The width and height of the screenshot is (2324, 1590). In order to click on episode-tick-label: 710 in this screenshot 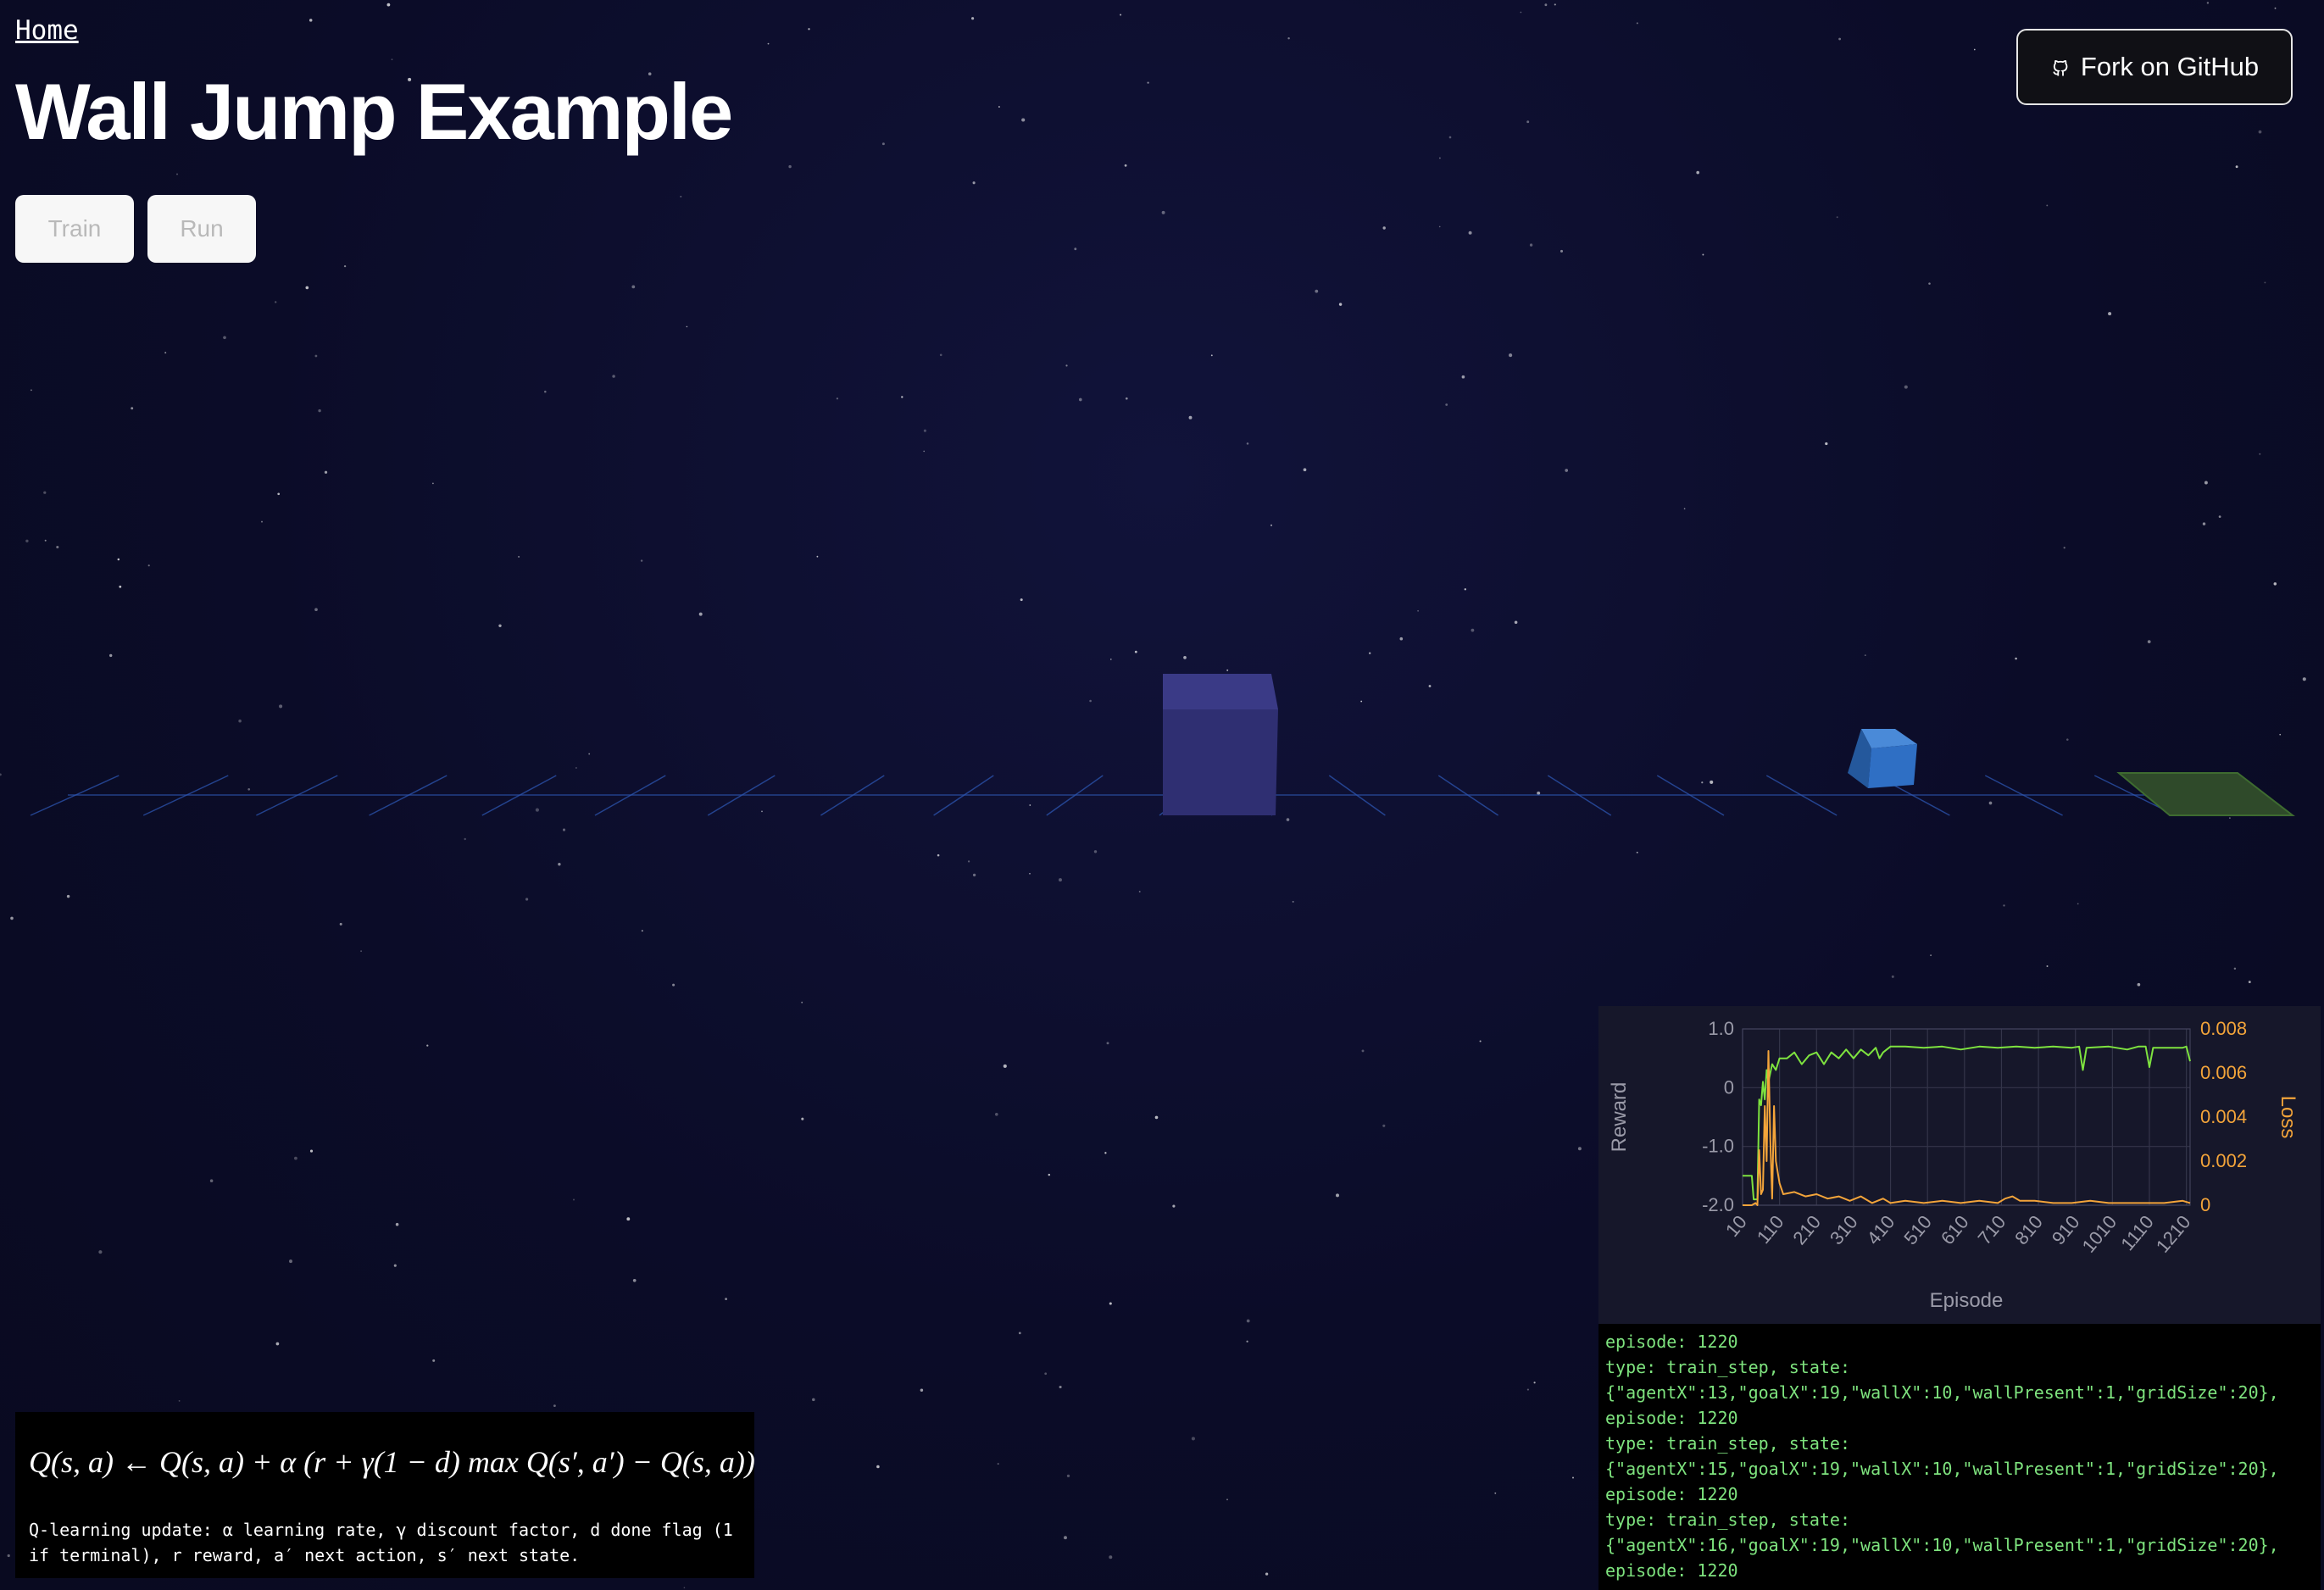, I will do `click(1992, 1229)`.